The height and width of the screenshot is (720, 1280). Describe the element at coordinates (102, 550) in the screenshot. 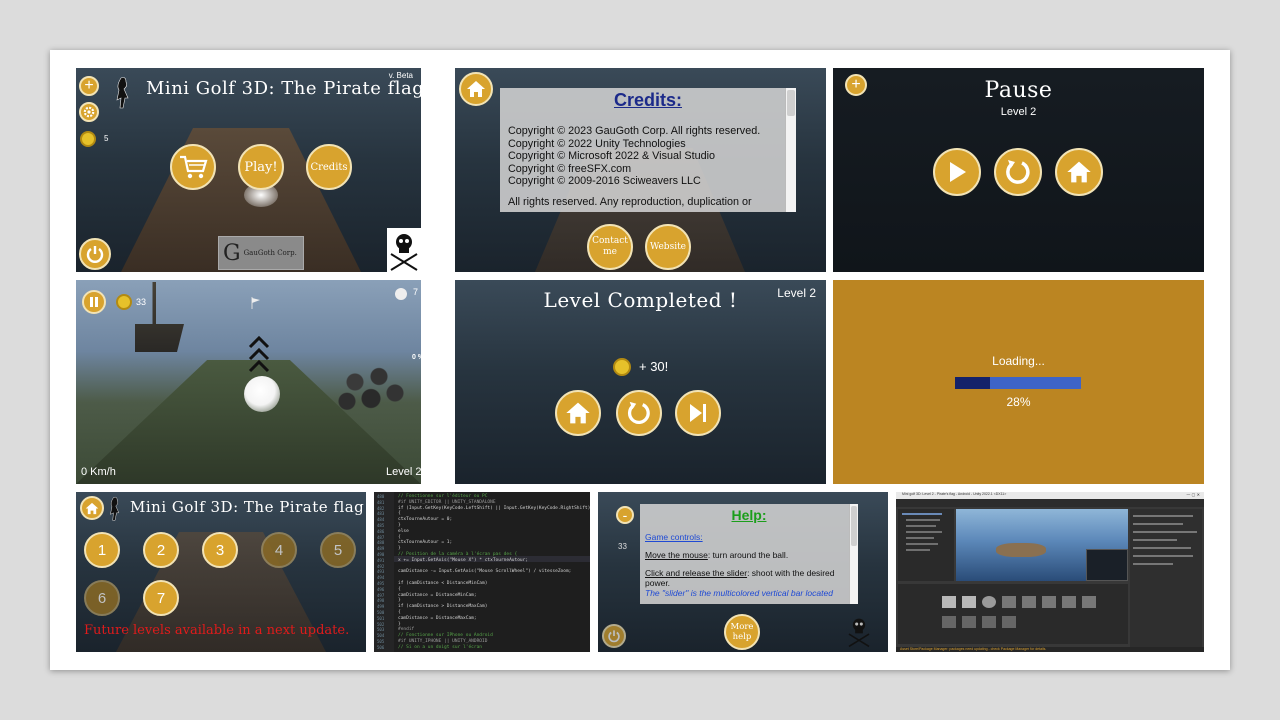

I see `level-1-button: 1` at that location.